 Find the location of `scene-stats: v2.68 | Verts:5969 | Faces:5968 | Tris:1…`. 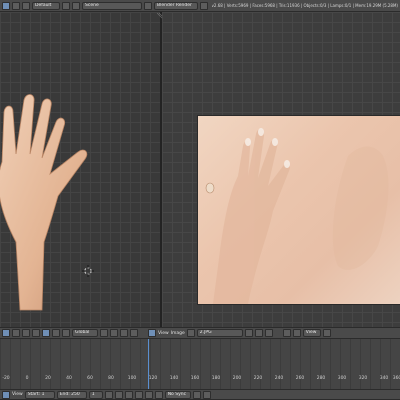

scene-stats: v2.68 | Verts:5969 | Faces:5968 | Tris:1… is located at coordinates (304, 5).